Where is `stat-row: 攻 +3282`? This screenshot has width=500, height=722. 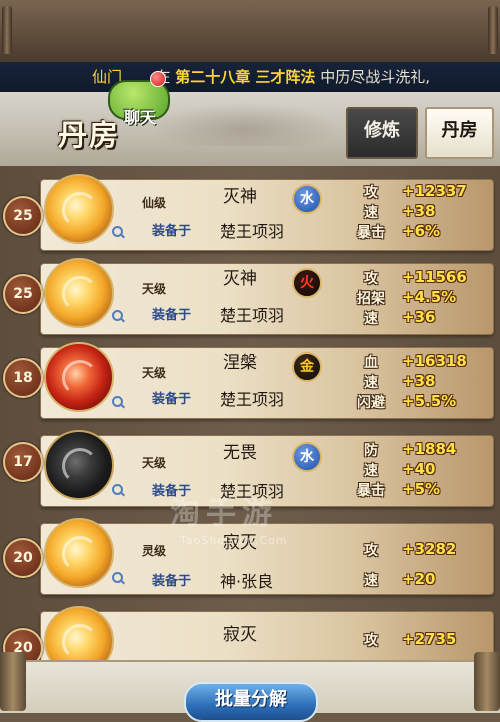
stat-row: 攻 +3282 is located at coordinates (420, 550).